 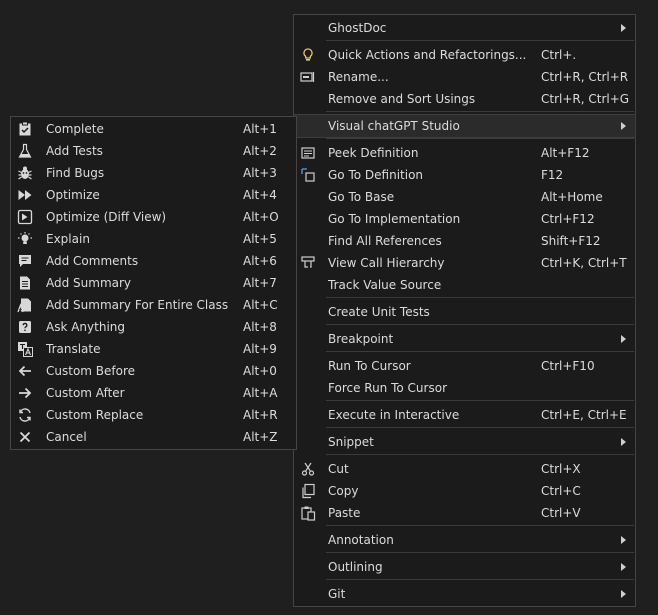 What do you see at coordinates (260, 305) in the screenshot?
I see `submenu-item-shortcut: Alt+C` at bounding box center [260, 305].